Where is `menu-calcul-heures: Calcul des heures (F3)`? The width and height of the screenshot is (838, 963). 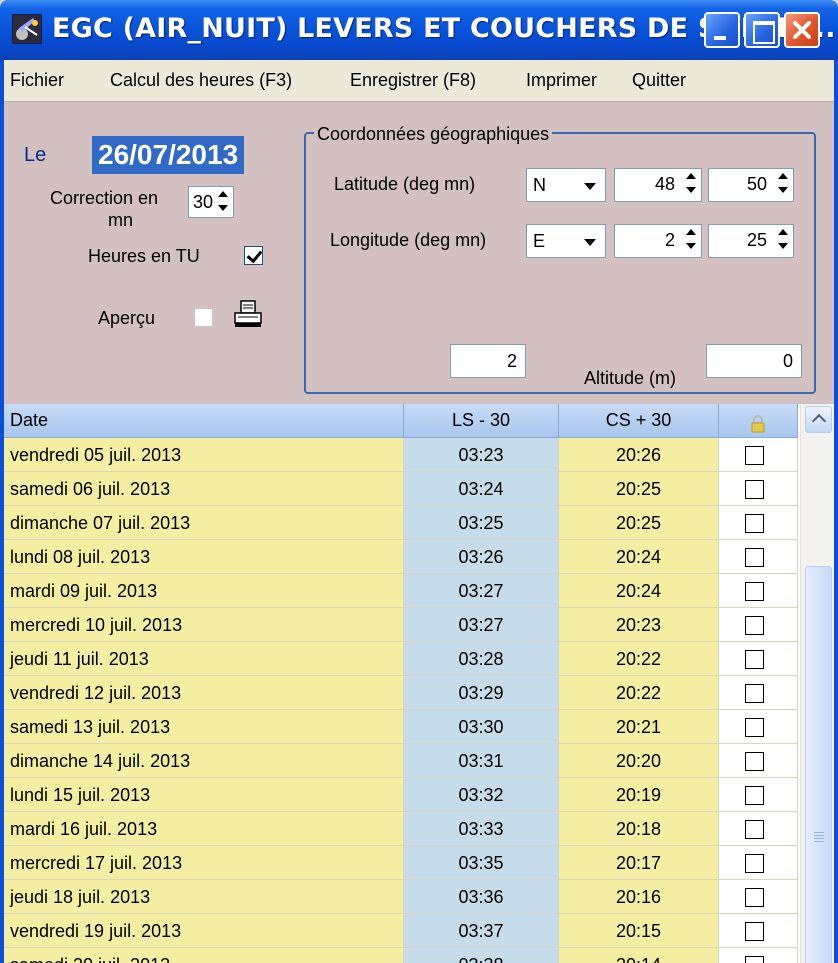 menu-calcul-heures: Calcul des heures (F3) is located at coordinates (201, 80).